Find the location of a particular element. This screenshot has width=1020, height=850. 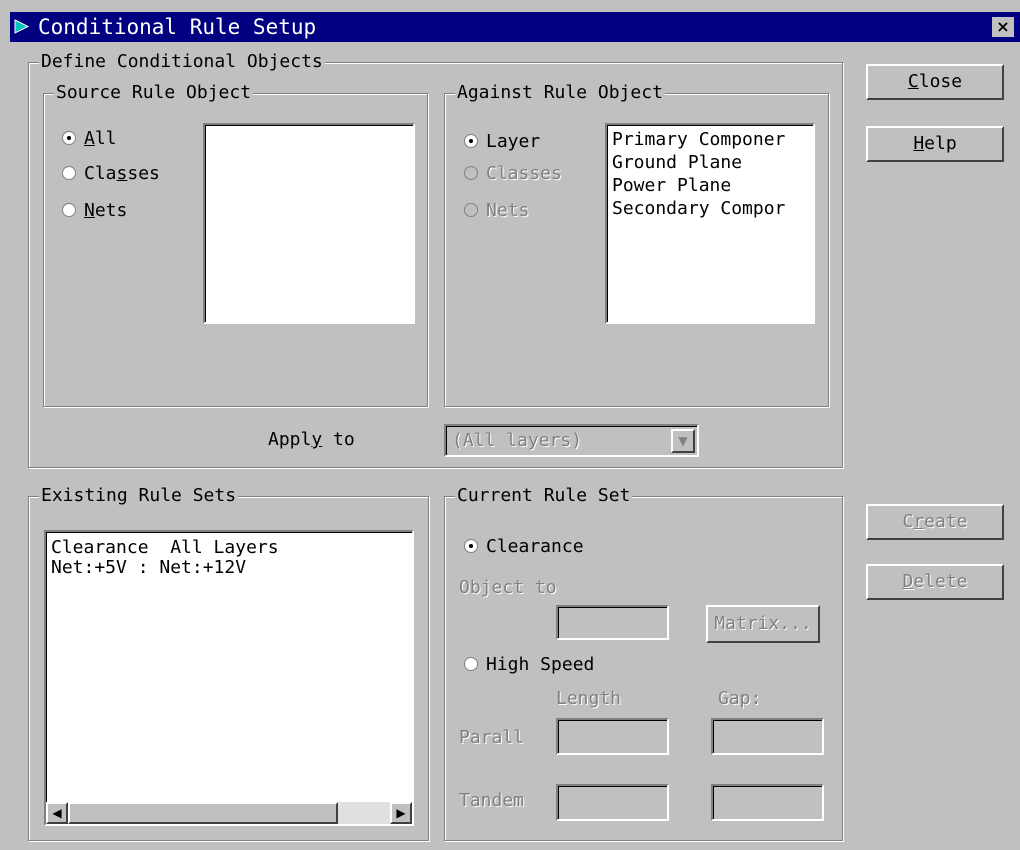

source-nets-radio: Nets is located at coordinates (94, 211).